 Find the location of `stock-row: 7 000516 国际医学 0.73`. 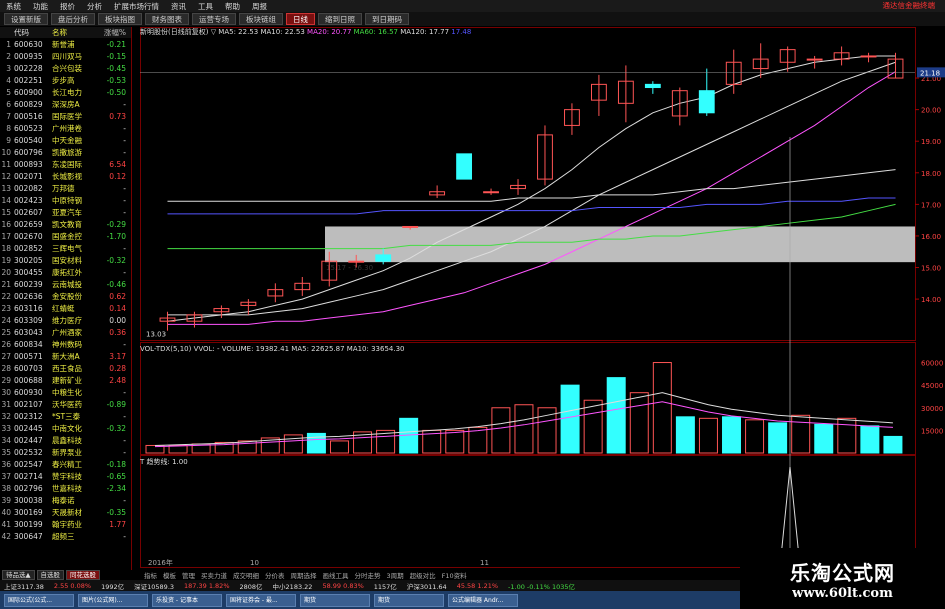

stock-row: 7 000516 国际医学 0.73 is located at coordinates (65, 116).